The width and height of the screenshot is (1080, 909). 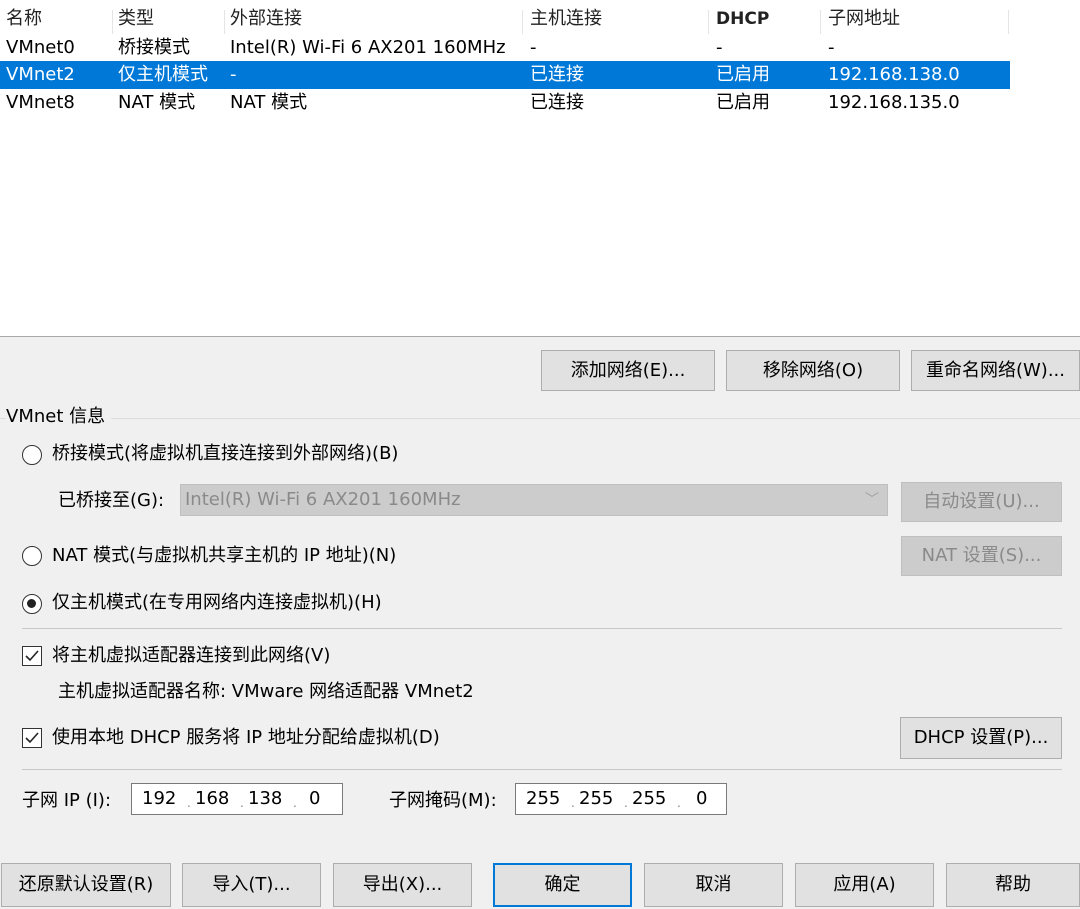 I want to click on subnet-ip-input: 192 . 168 . 138 . 0, so click(x=237, y=799).